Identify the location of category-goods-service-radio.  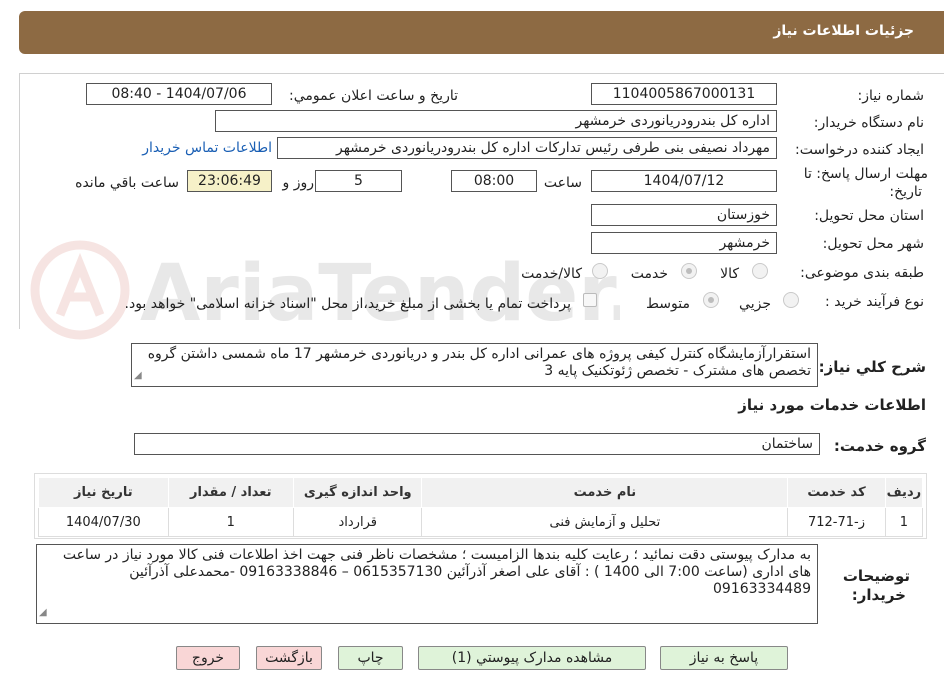
(600, 271).